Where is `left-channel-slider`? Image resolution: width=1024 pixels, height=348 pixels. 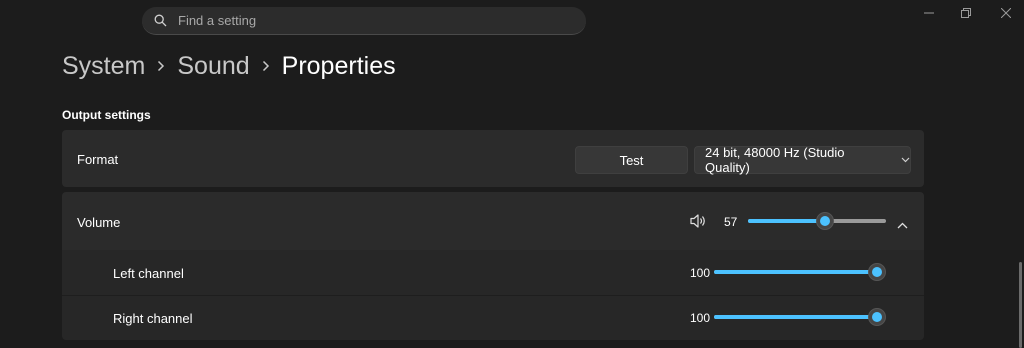
left-channel-slider is located at coordinates (800, 272).